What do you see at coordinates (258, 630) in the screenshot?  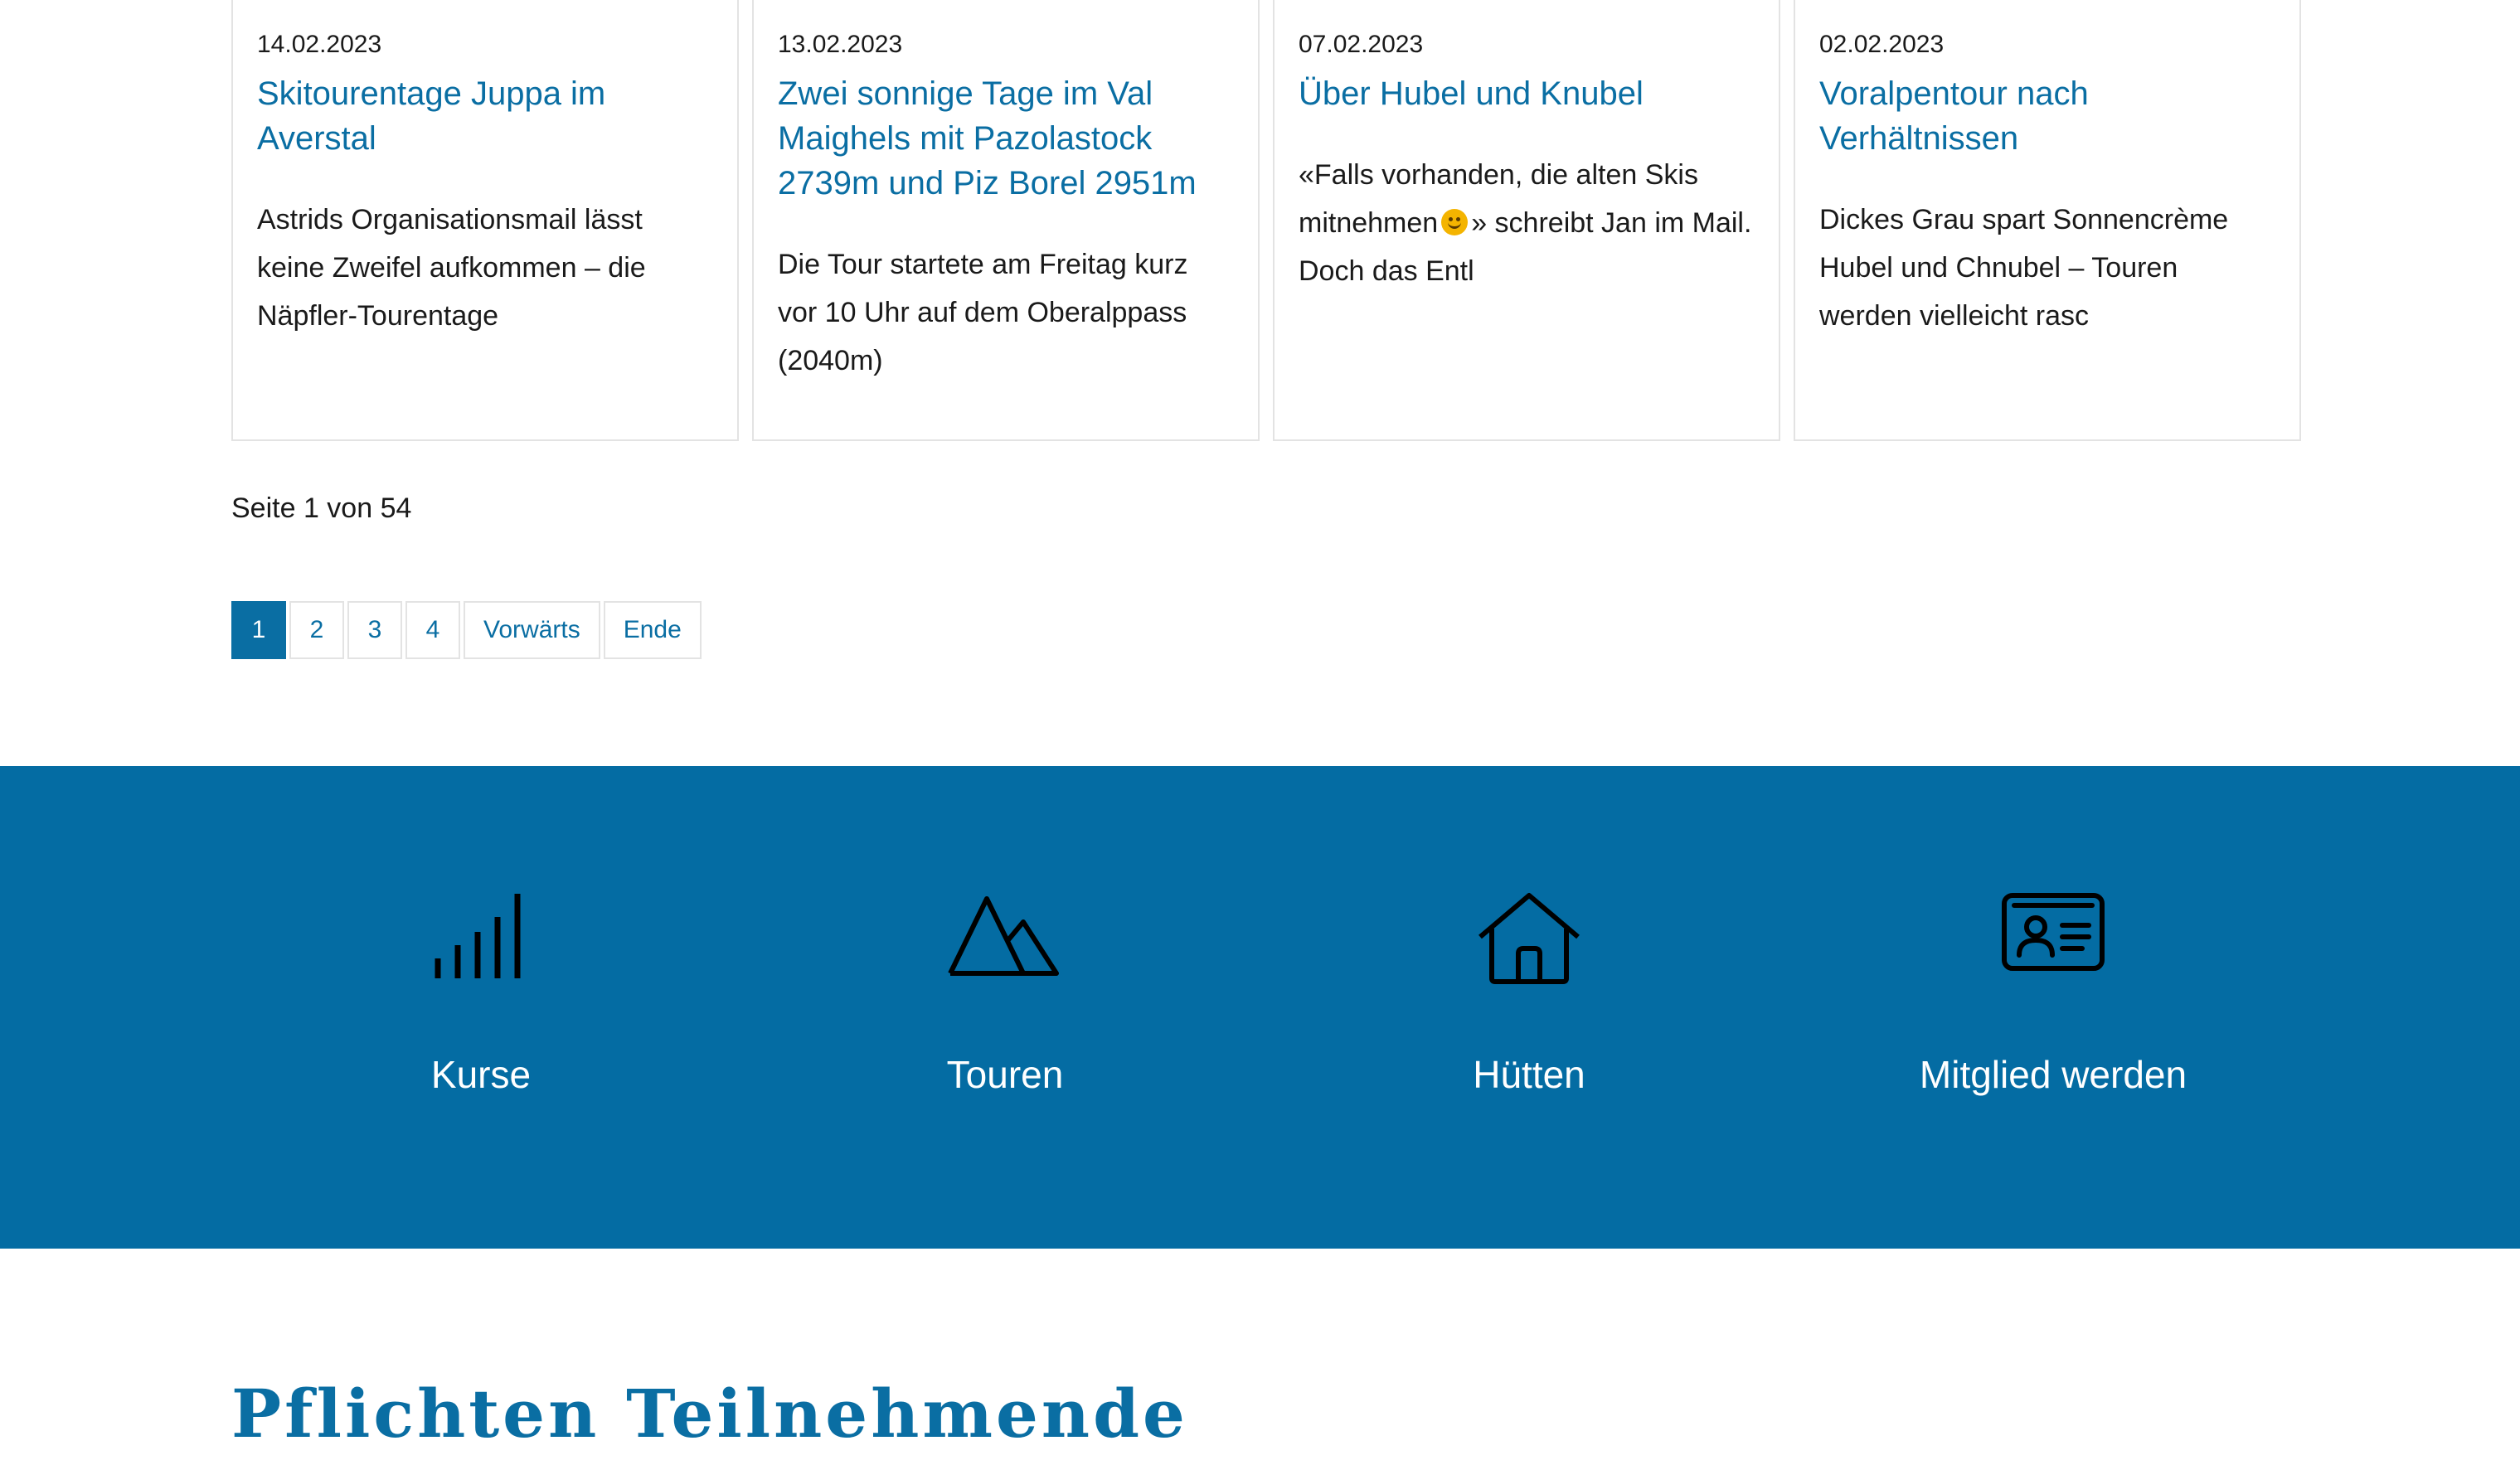 I see `page-button-1: 1` at bounding box center [258, 630].